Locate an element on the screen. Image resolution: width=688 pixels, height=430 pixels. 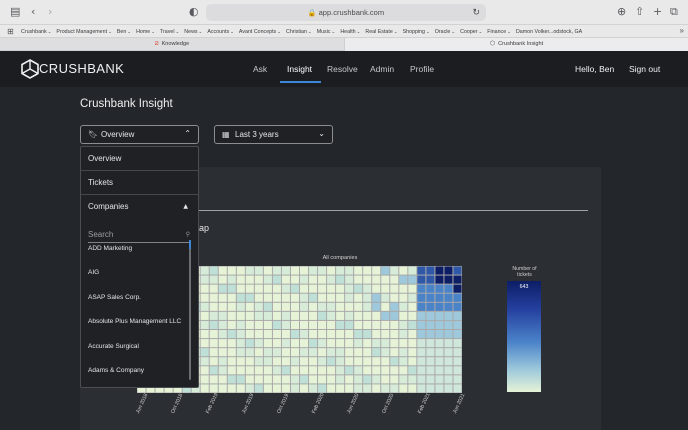
back-icon: ‹ is located at coordinates (33, 12).